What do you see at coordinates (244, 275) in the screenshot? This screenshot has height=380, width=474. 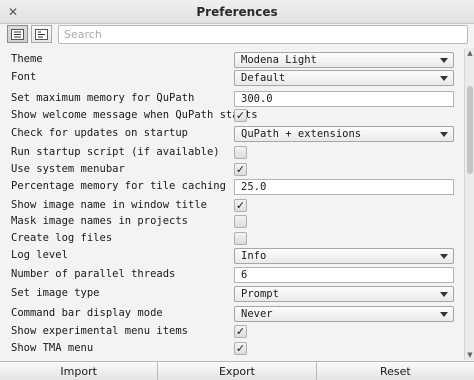 I see `field-value: 6` at bounding box center [244, 275].